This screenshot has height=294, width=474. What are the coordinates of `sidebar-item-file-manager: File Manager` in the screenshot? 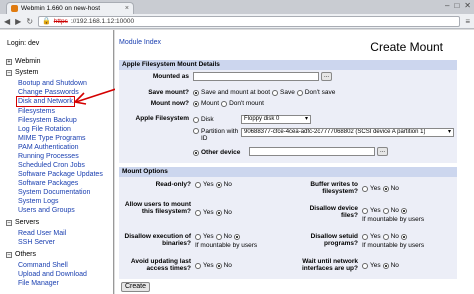 It's located at (38, 283).